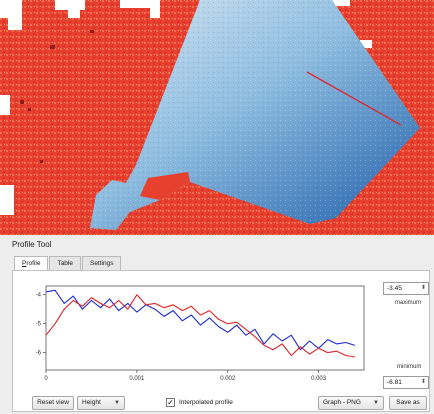  Describe the element at coordinates (394, 382) in the screenshot. I see `minimum-value: -6.81` at that location.